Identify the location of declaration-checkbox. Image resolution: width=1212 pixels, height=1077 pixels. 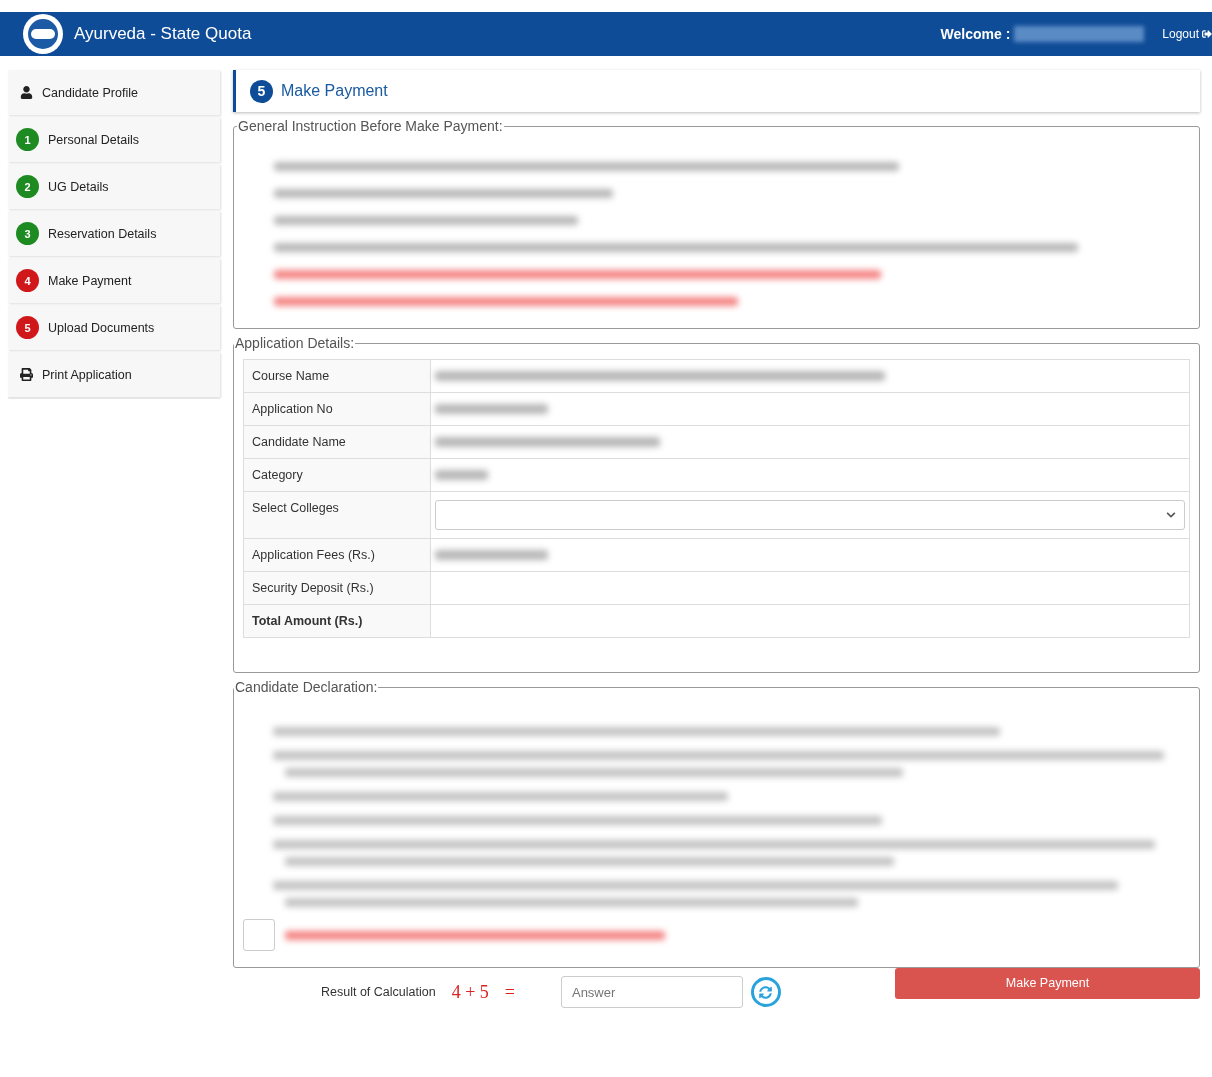
(259, 935).